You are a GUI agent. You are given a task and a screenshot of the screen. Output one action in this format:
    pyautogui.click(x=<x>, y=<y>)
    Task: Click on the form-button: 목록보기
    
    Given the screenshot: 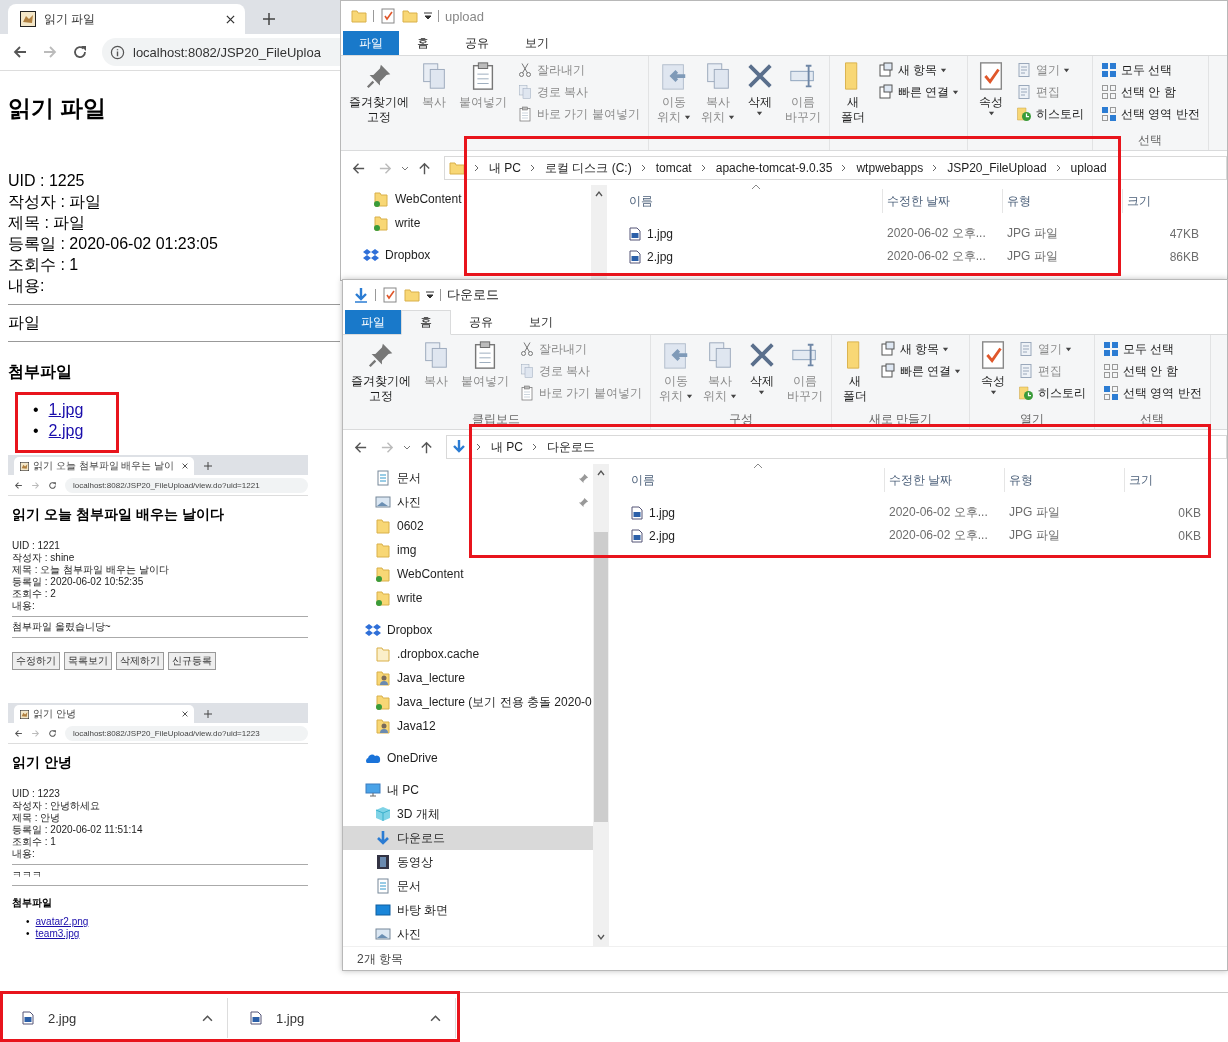 What is the action you would take?
    pyautogui.click(x=88, y=661)
    